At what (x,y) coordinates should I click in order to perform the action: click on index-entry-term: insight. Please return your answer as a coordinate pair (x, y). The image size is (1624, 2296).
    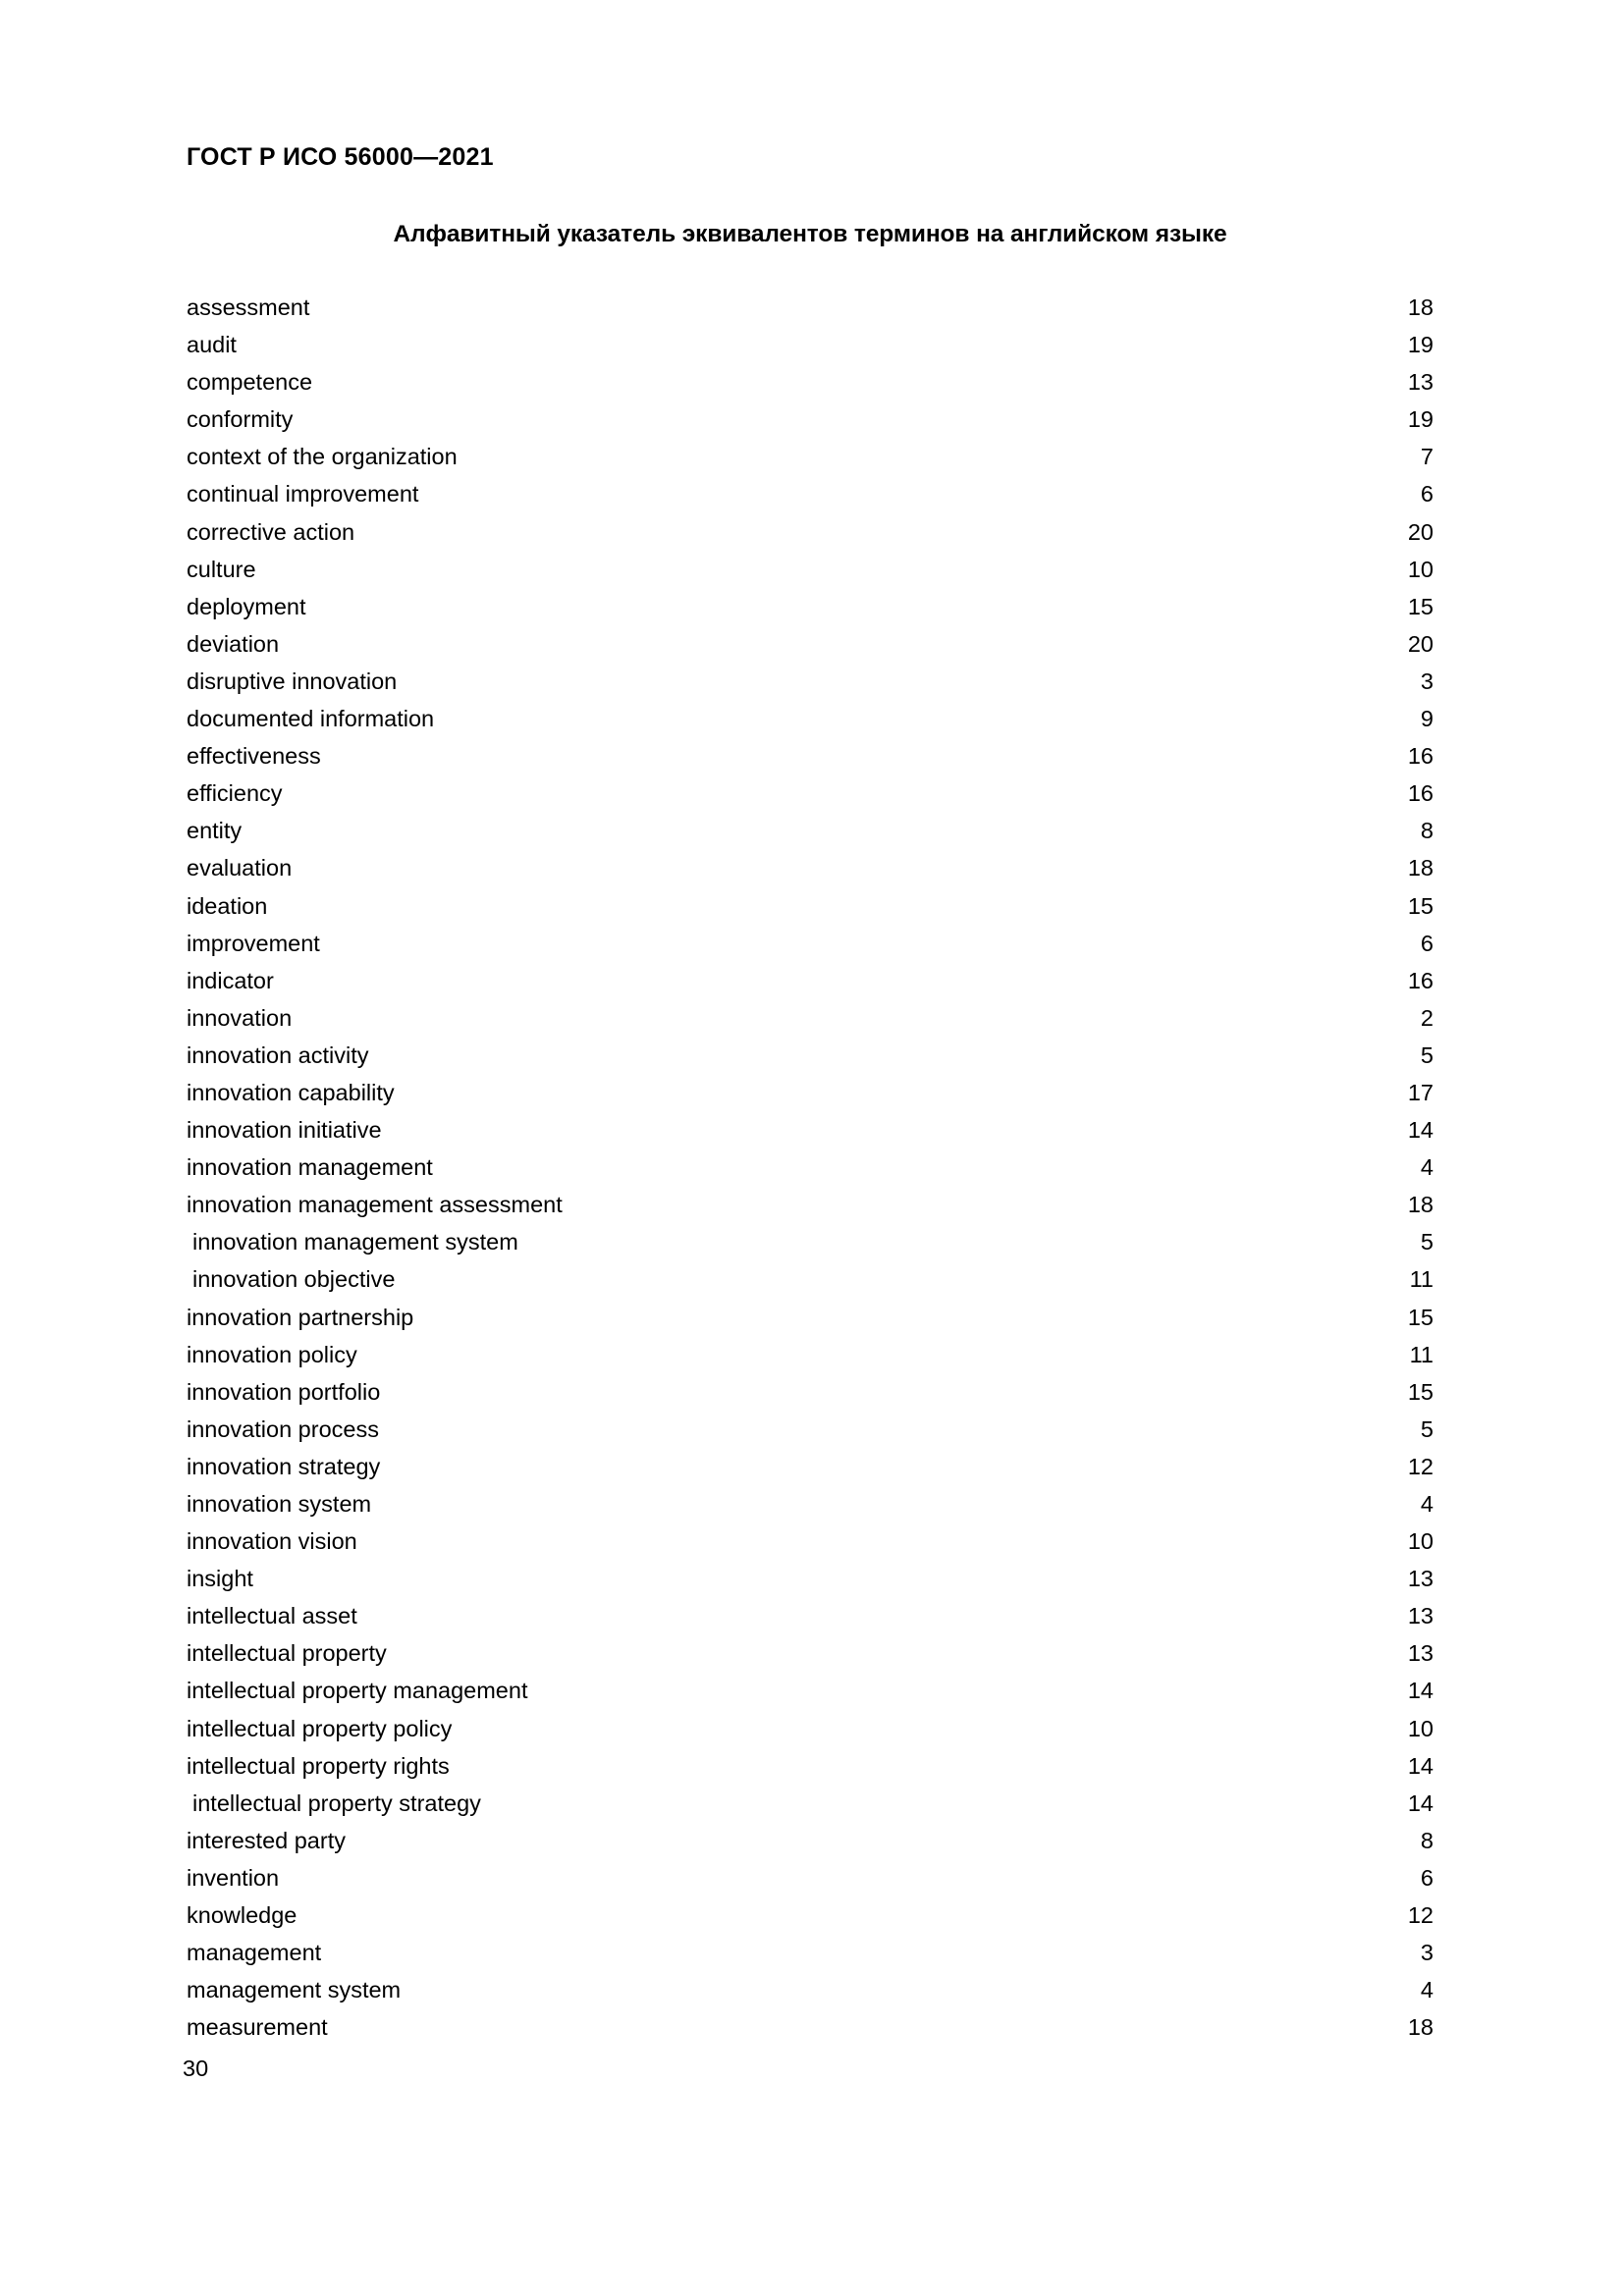
    Looking at the image, I should click on (220, 1579).